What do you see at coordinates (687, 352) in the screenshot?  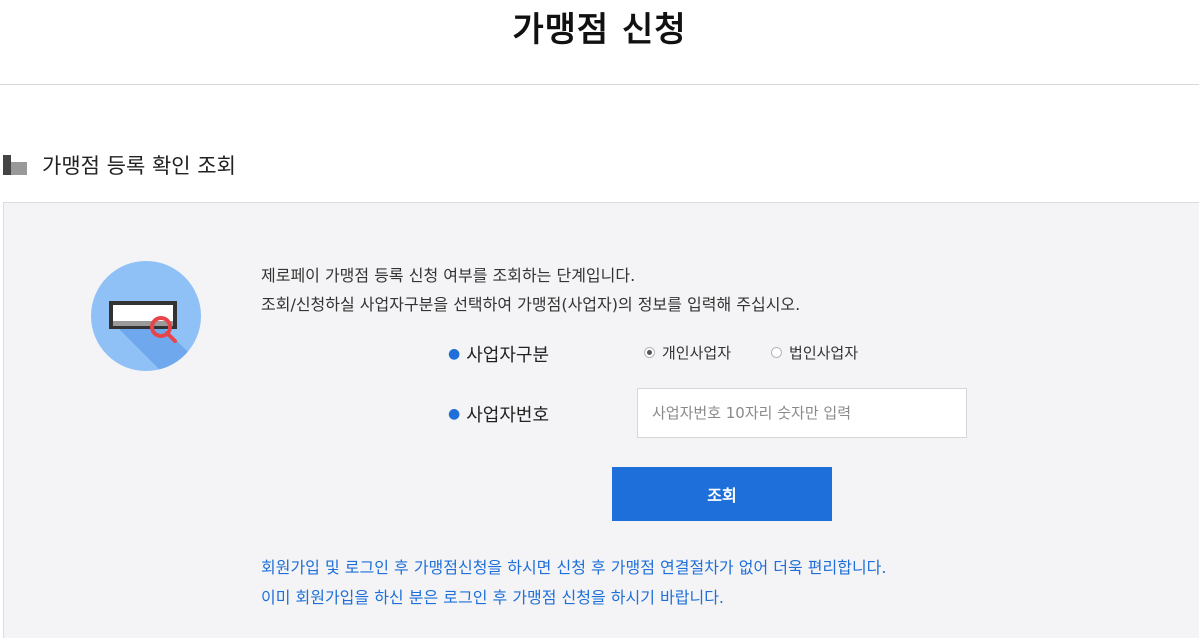 I see `radio-individual-business: 개인사업자` at bounding box center [687, 352].